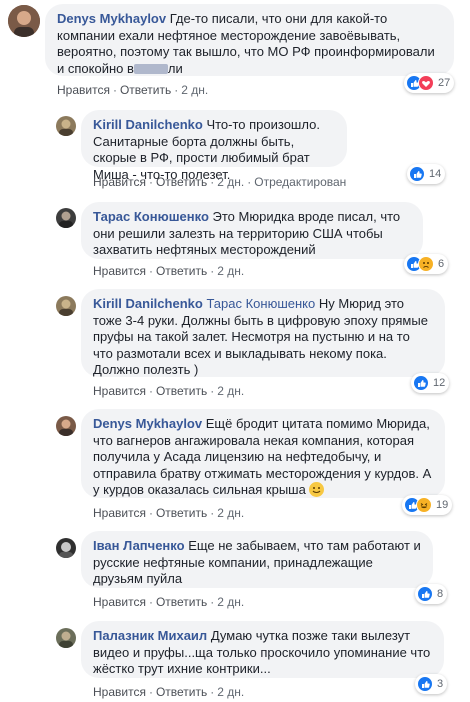  Describe the element at coordinates (260, 303) in the screenshot. I see `mention-link: Тарас Конюшенко` at that location.